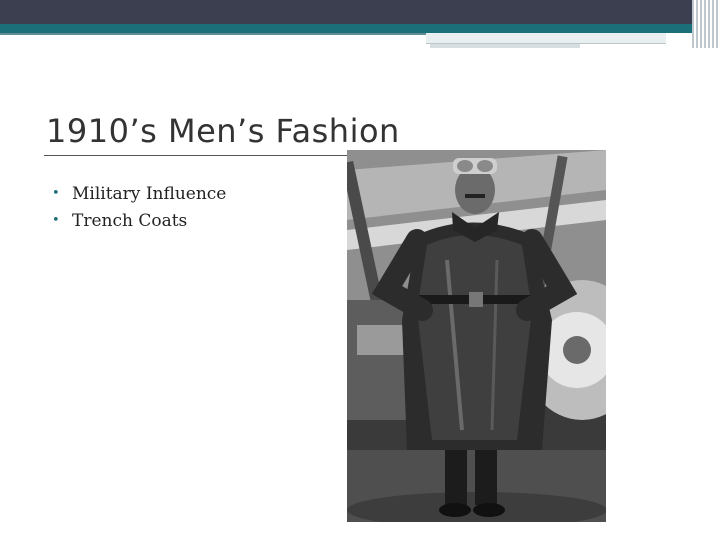 The image size is (720, 540). I want to click on bullet-item: • Military Influence, so click(139, 193).